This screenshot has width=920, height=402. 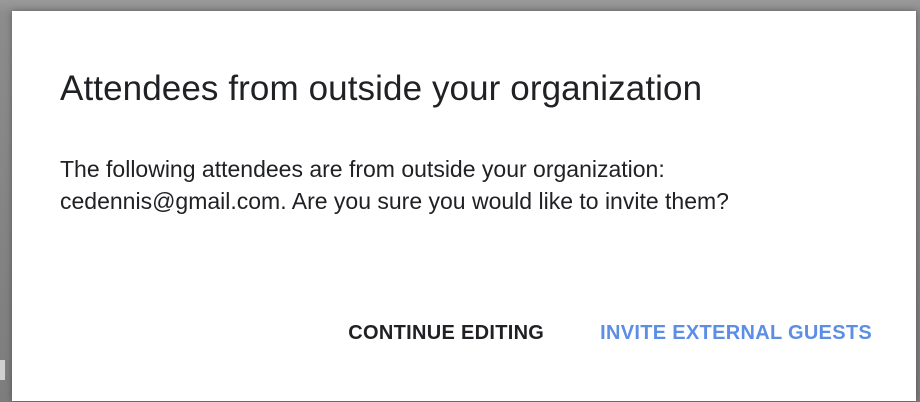 What do you see at coordinates (736, 333) in the screenshot?
I see `invite-external-guests-button: INVITE EXTERNAL GUESTS` at bounding box center [736, 333].